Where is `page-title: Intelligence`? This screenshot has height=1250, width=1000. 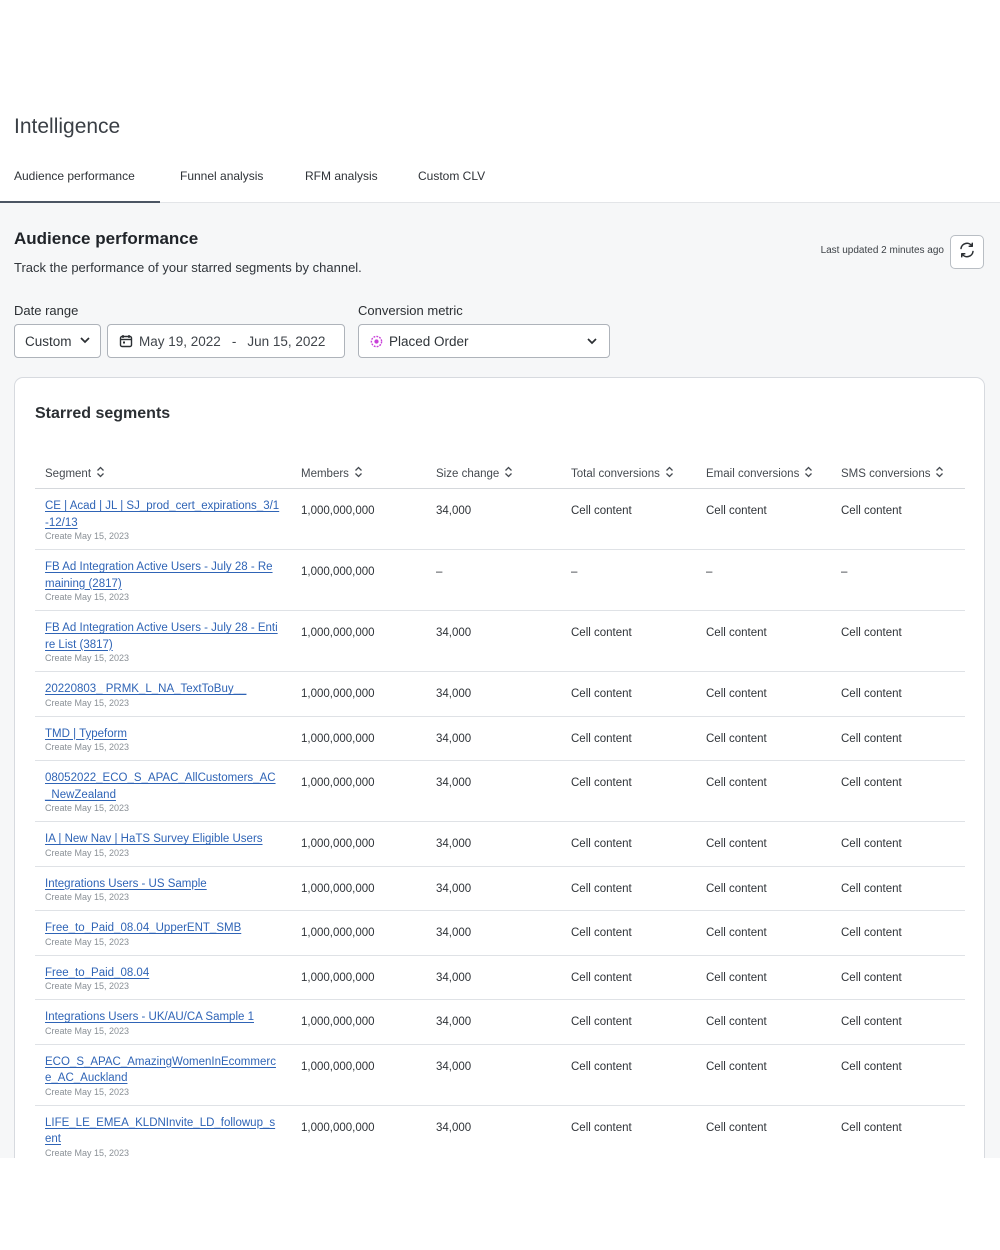 page-title: Intelligence is located at coordinates (67, 126).